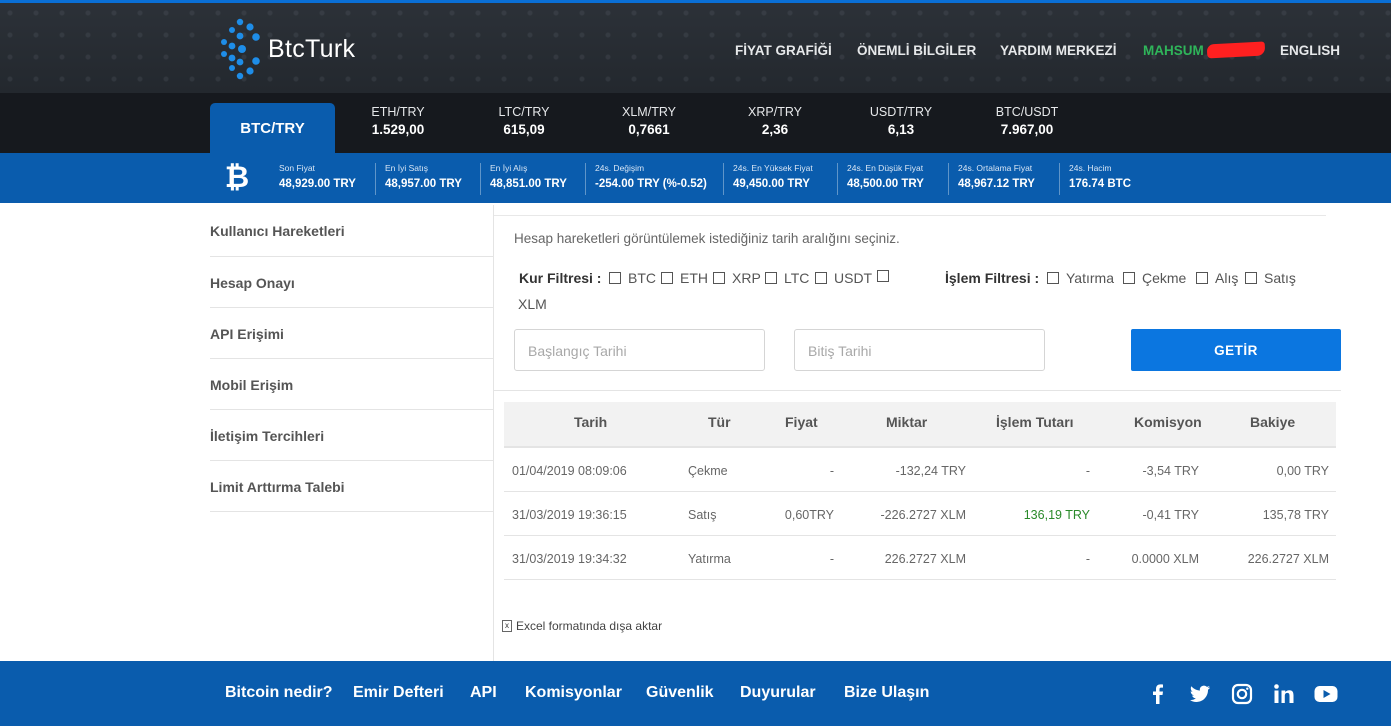  What do you see at coordinates (1087, 471) in the screenshot?
I see `cell-total: -` at bounding box center [1087, 471].